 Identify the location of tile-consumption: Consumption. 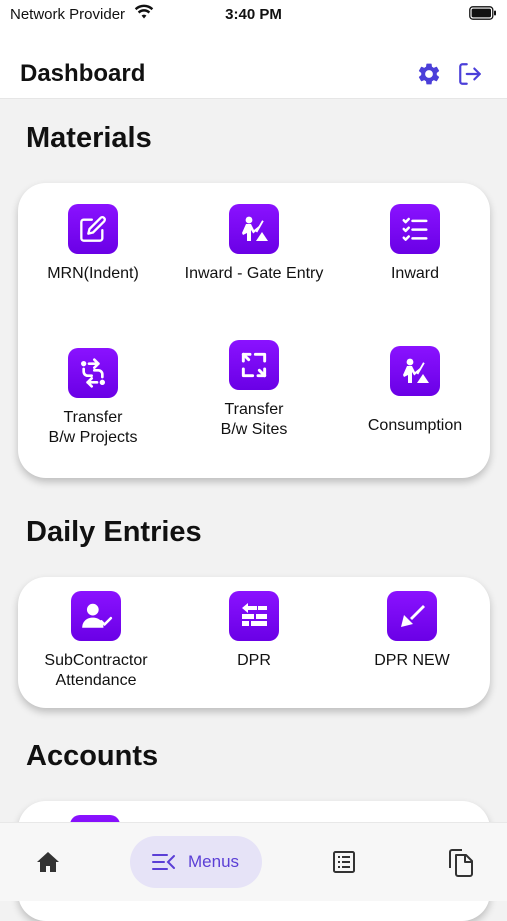
(415, 391).